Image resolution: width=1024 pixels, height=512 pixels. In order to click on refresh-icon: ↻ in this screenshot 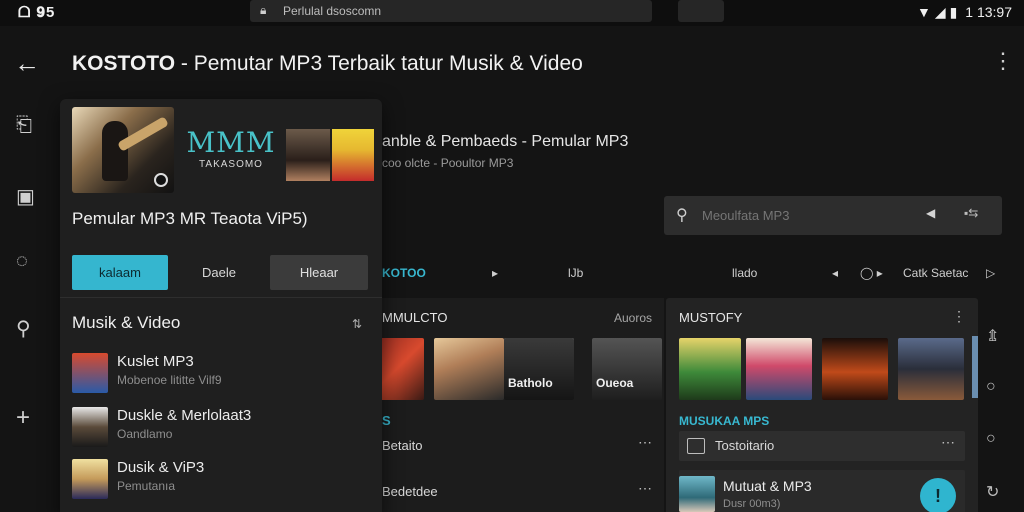, I will do `click(992, 492)`.